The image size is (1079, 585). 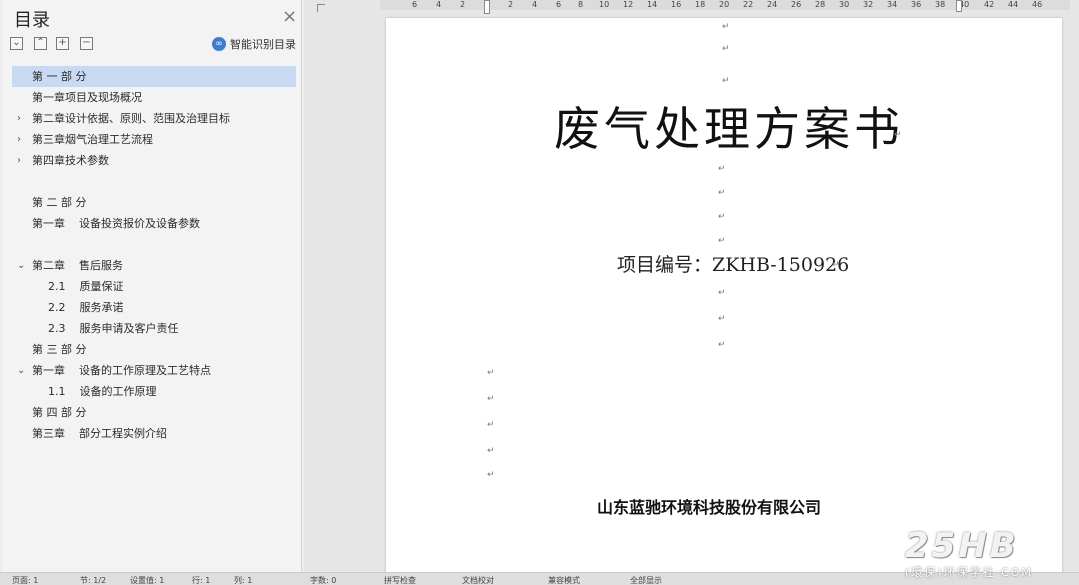 I want to click on toc-item: › 第三章烟气治理工艺流程, so click(x=154, y=139).